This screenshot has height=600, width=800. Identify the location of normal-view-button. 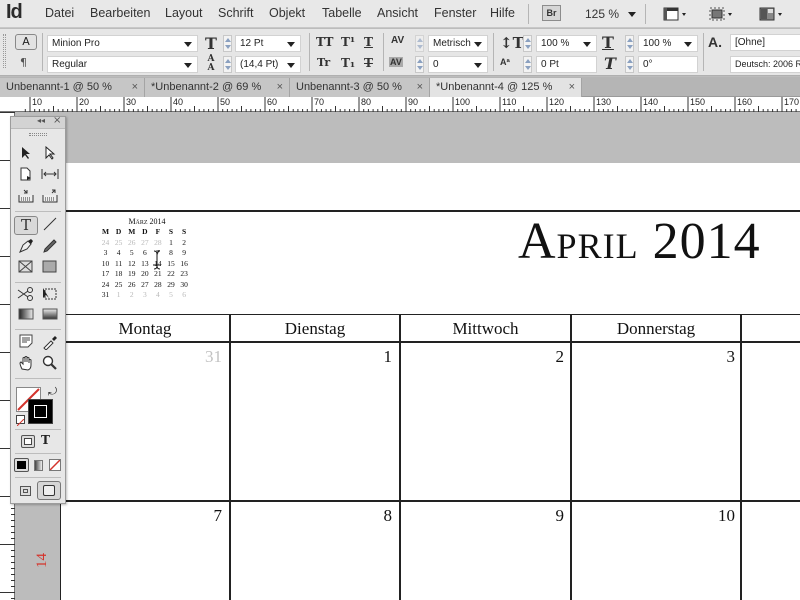
(25, 491).